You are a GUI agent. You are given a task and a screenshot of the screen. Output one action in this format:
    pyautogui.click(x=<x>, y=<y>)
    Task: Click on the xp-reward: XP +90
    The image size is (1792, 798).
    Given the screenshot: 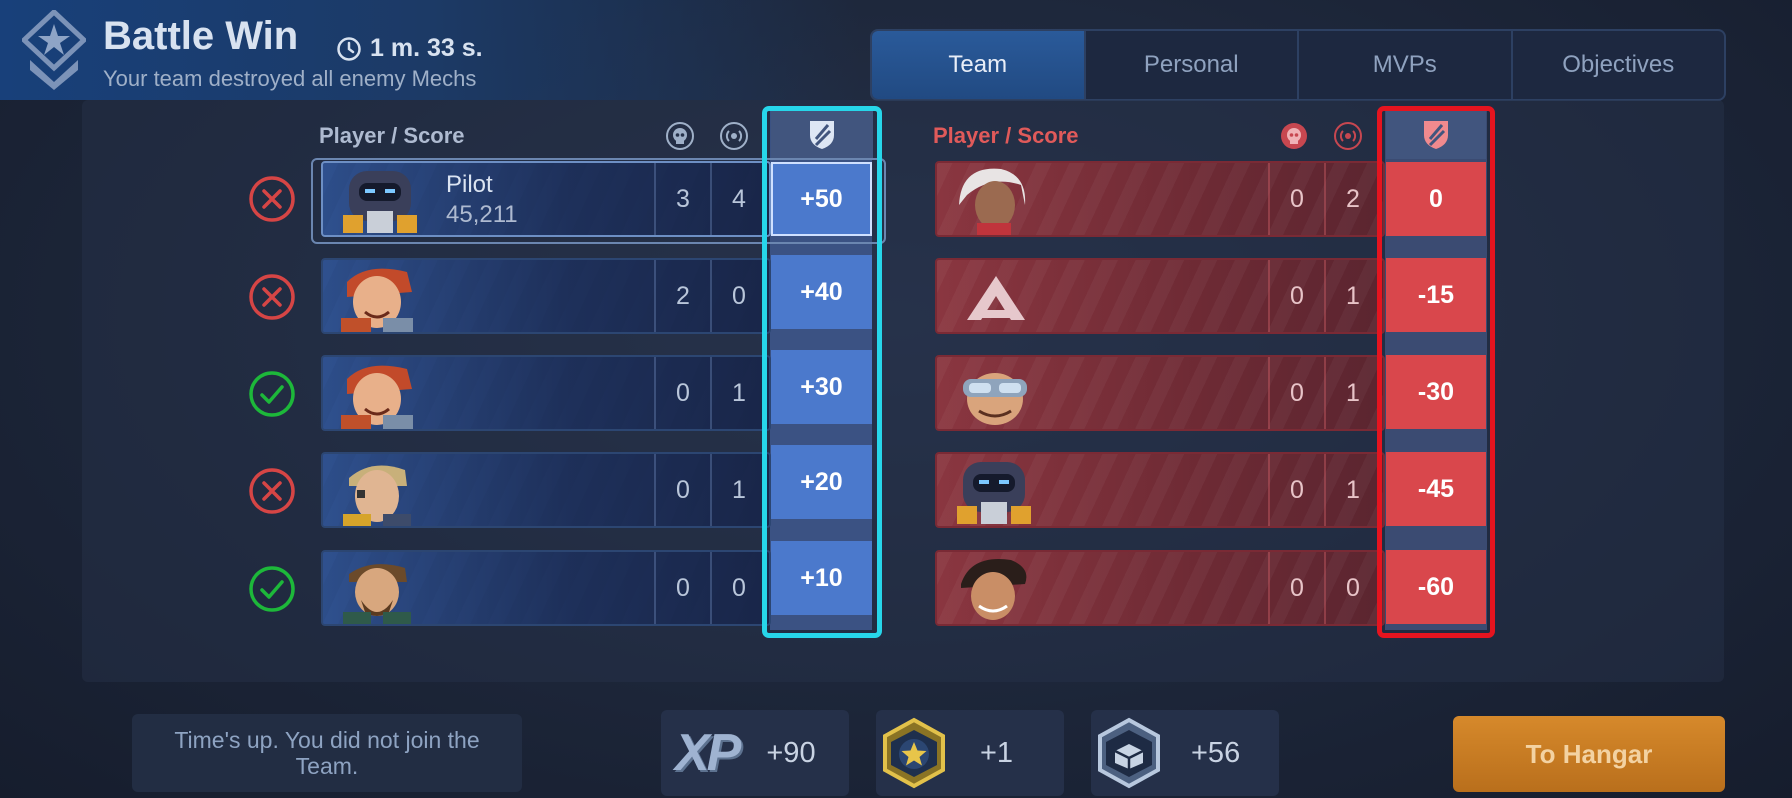 What is the action you would take?
    pyautogui.click(x=755, y=753)
    